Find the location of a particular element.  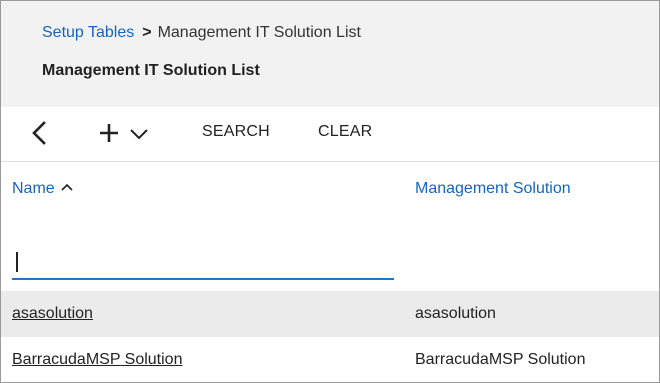

breadcrumb: Setup Tables > Management IT Solution List is located at coordinates (201, 33).